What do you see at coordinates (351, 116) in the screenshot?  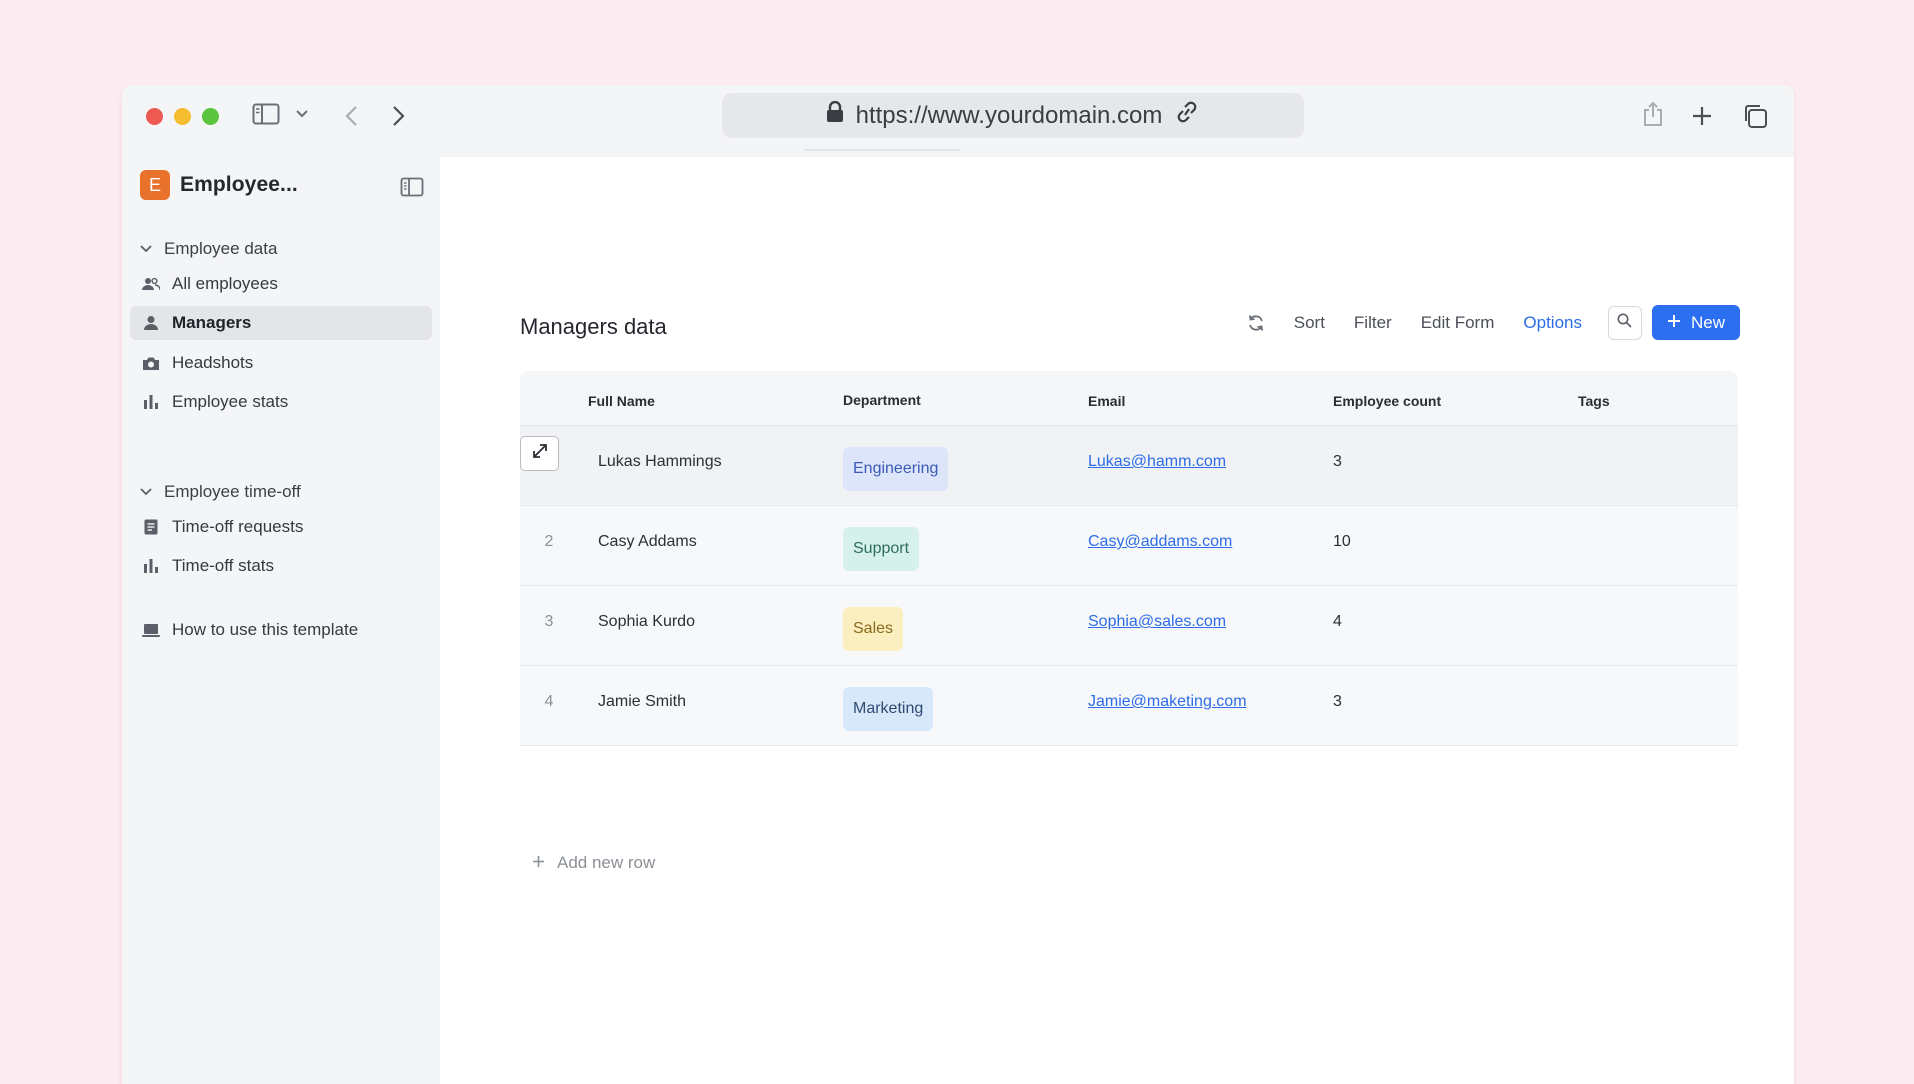 I see `back-arrow-icon` at bounding box center [351, 116].